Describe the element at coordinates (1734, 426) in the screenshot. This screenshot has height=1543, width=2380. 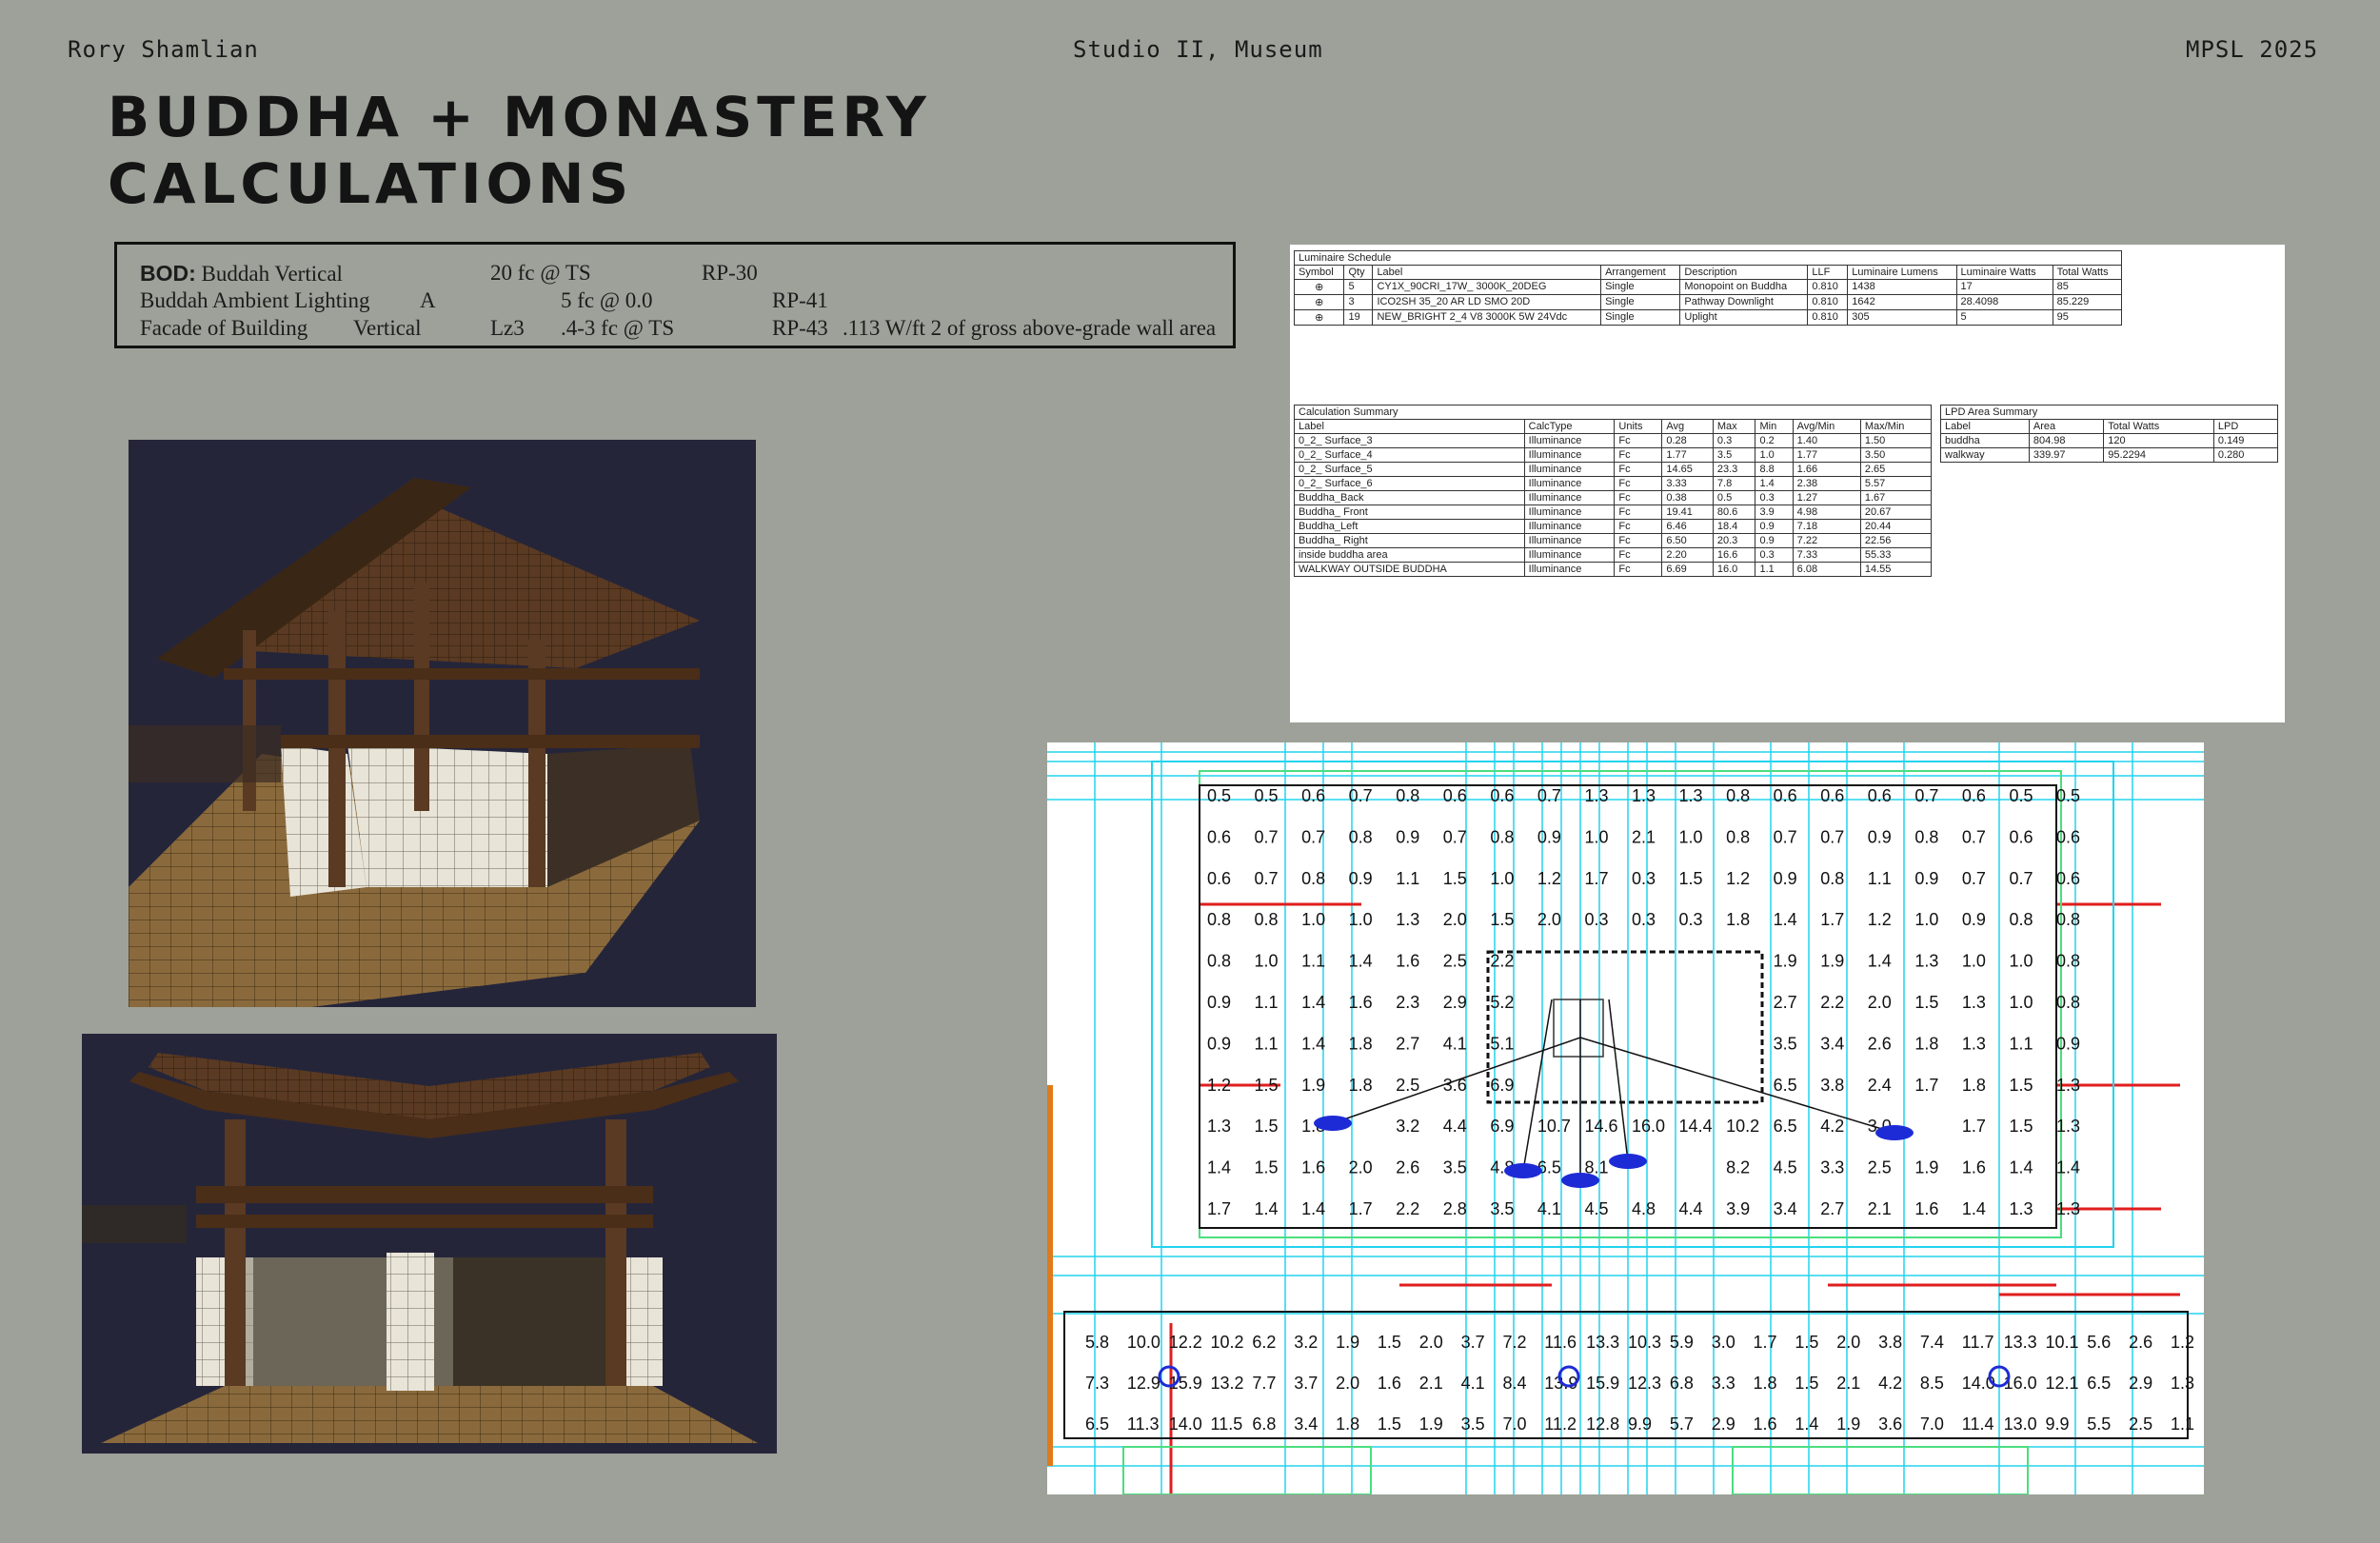
I see `calculation-summary-header: Max` at that location.